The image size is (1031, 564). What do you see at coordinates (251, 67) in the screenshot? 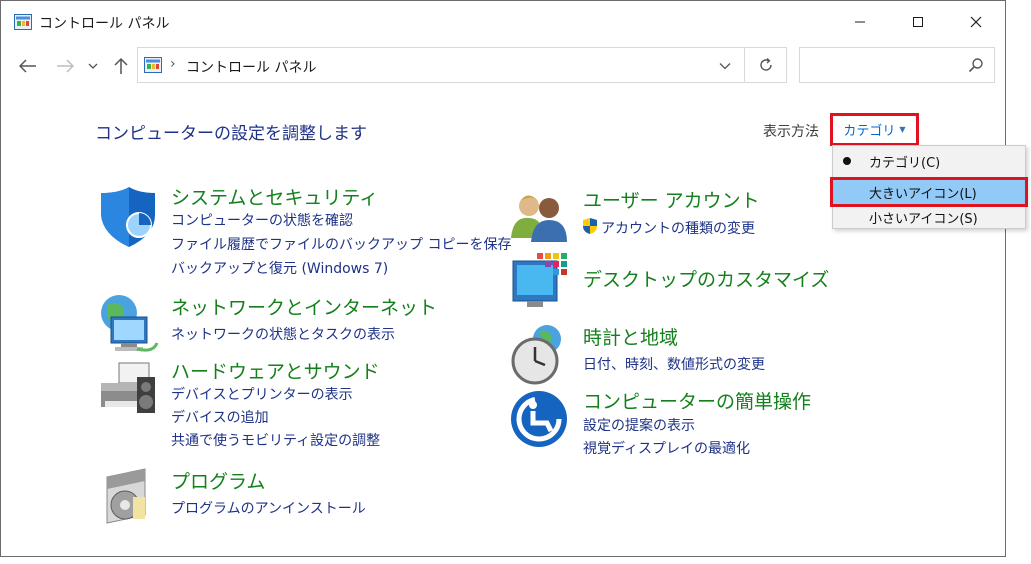
I see `breadcrumb-item: コントロール パネル` at bounding box center [251, 67].